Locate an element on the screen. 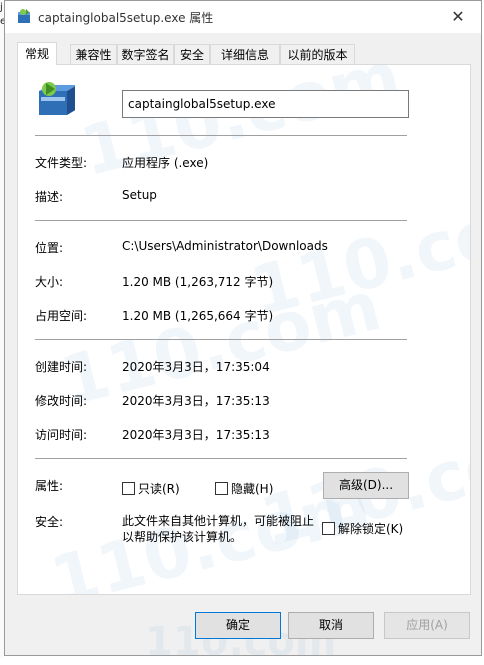 The height and width of the screenshot is (665, 484). file-type-label: 文件类型: is located at coordinates (61, 163).